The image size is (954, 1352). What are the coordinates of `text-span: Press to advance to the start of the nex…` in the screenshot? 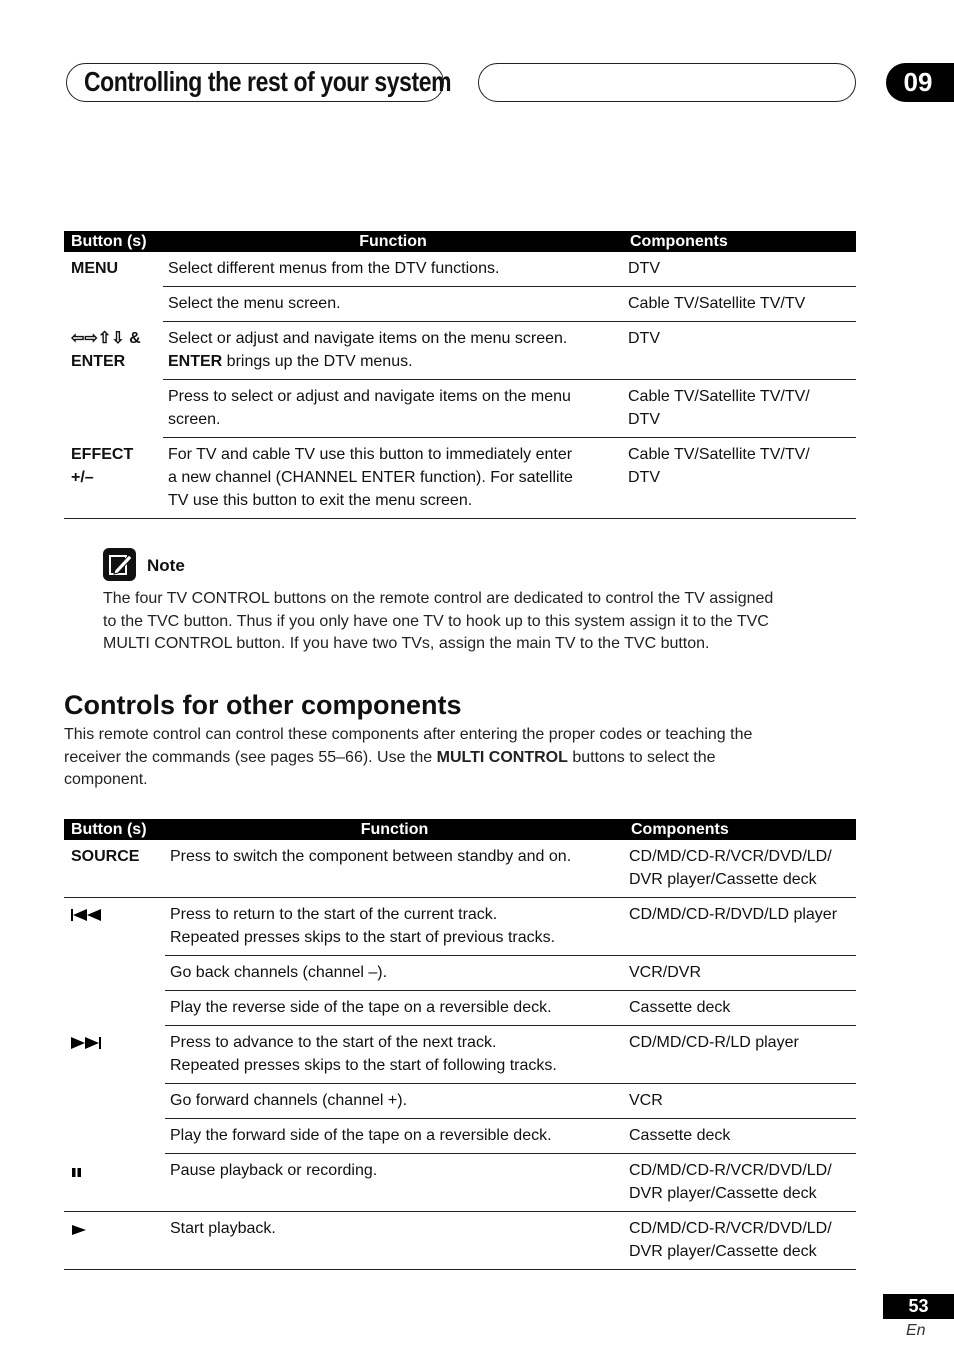 It's located at (363, 1054).